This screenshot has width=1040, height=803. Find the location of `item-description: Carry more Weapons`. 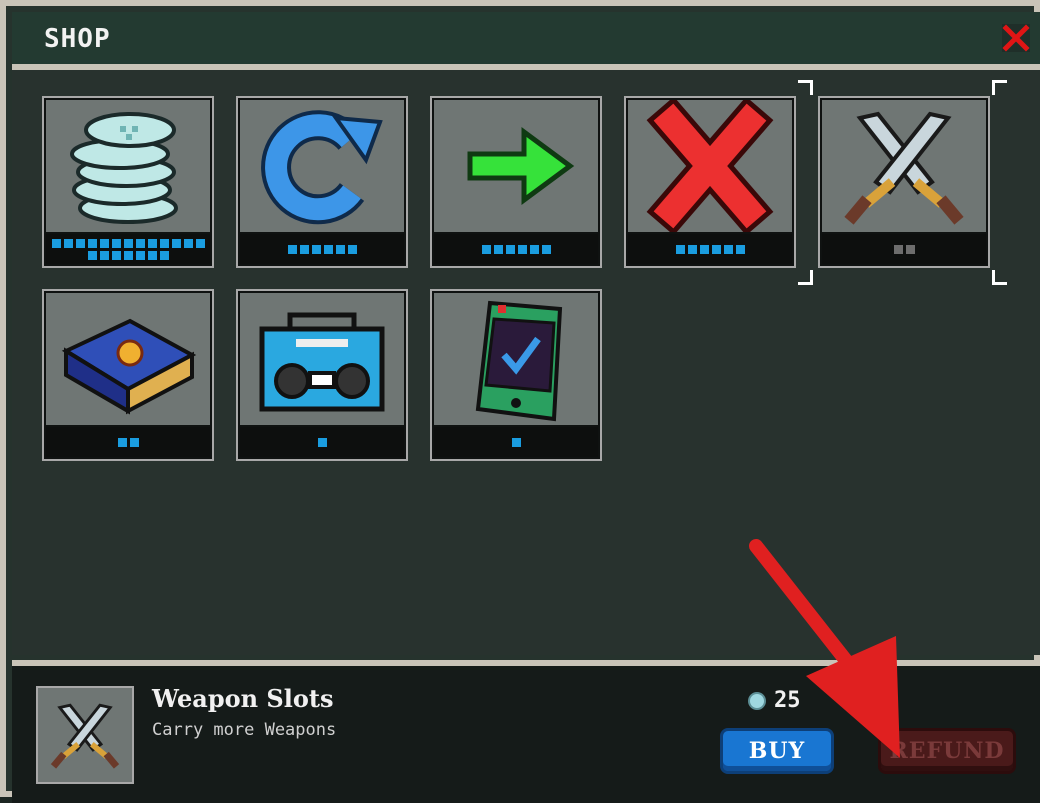

item-description: Carry more Weapons is located at coordinates (244, 730).